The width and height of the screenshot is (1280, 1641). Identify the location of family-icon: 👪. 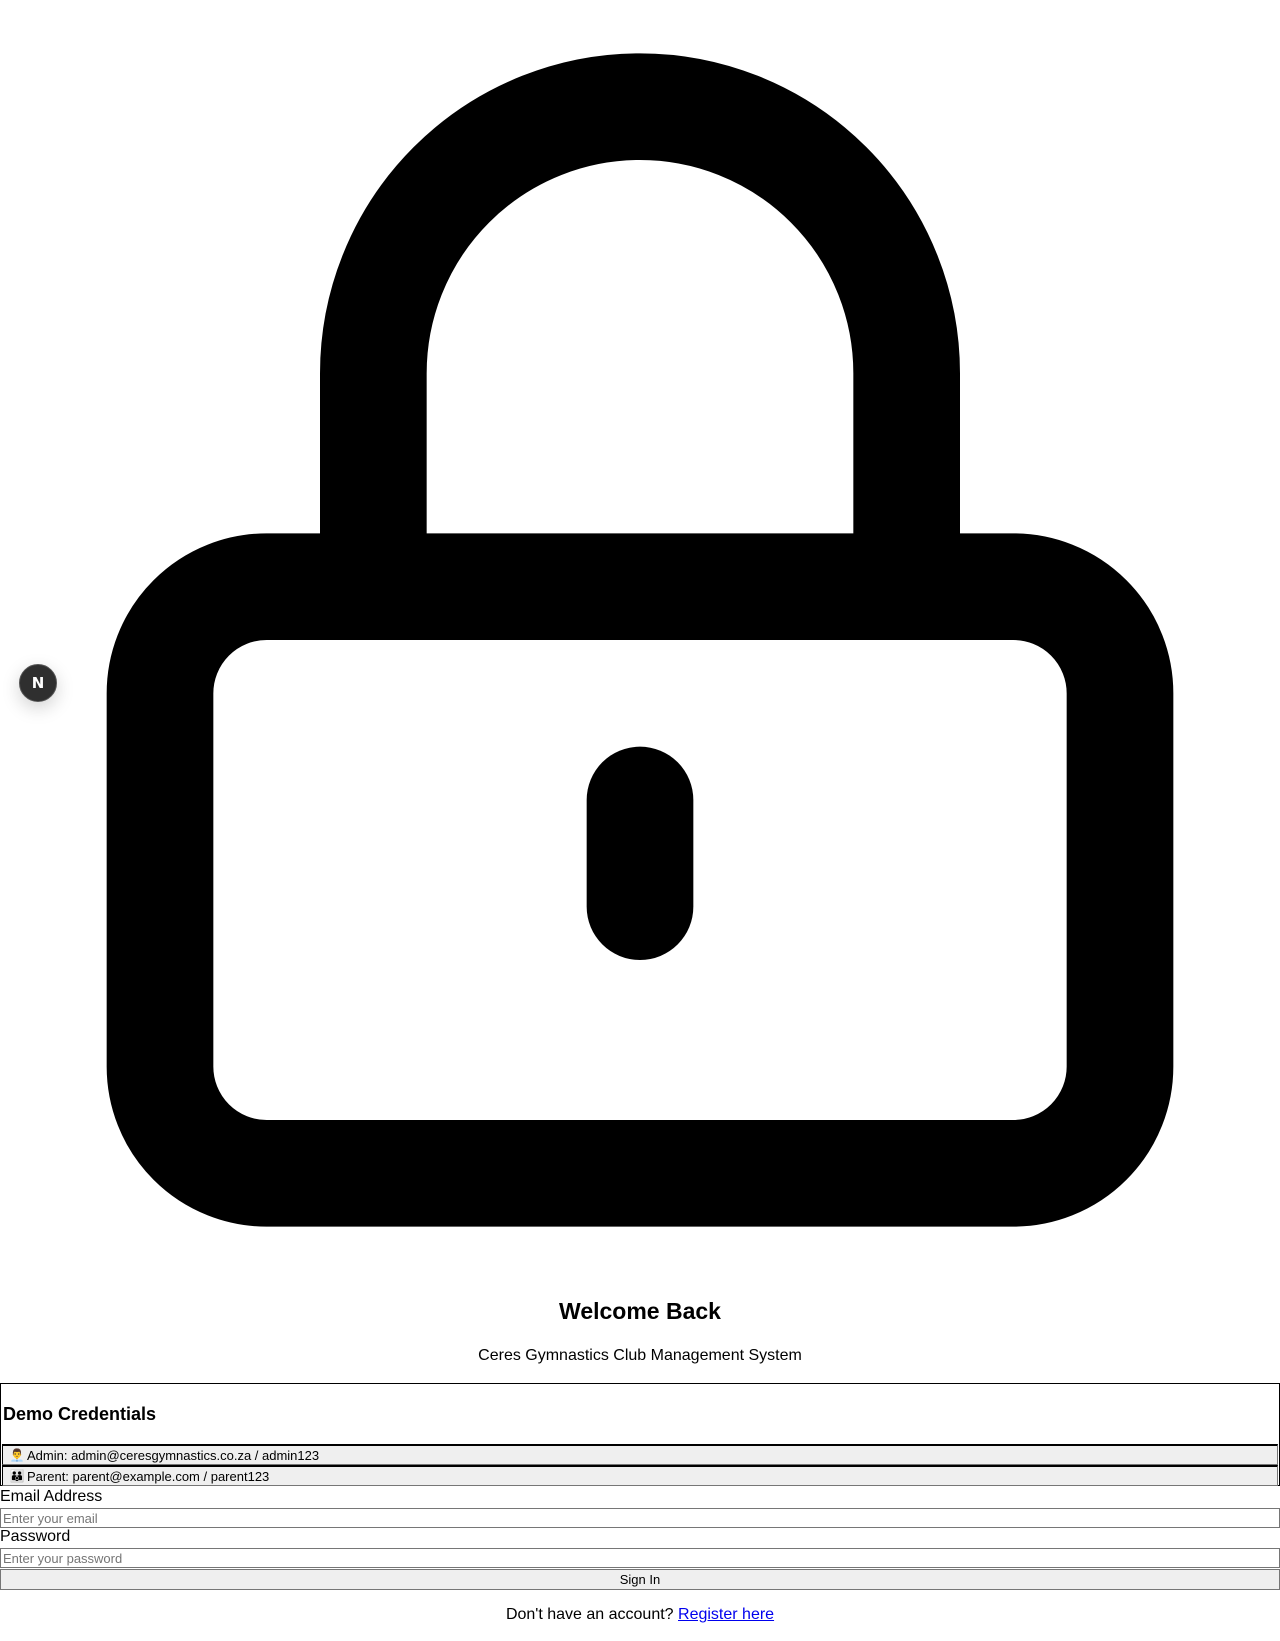
(17, 1476).